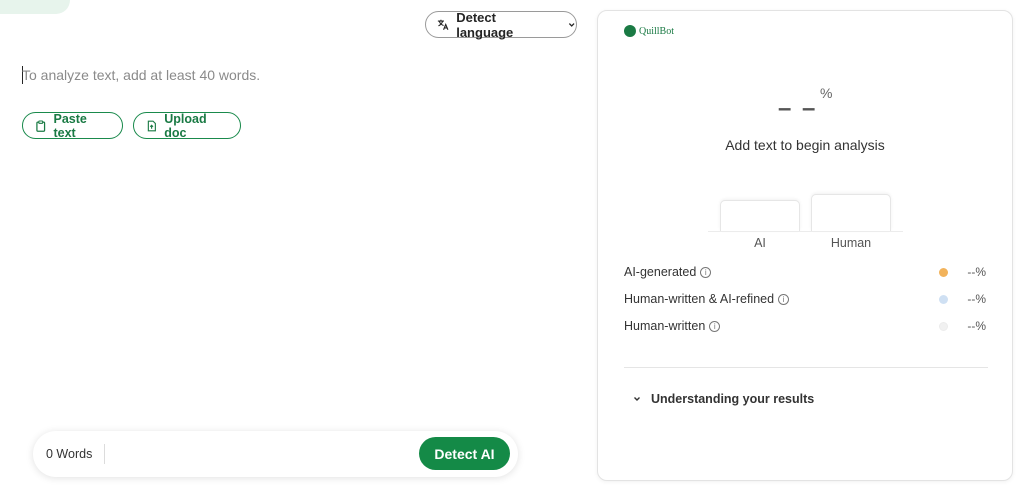  I want to click on detect-language-label: Detect language, so click(485, 24).